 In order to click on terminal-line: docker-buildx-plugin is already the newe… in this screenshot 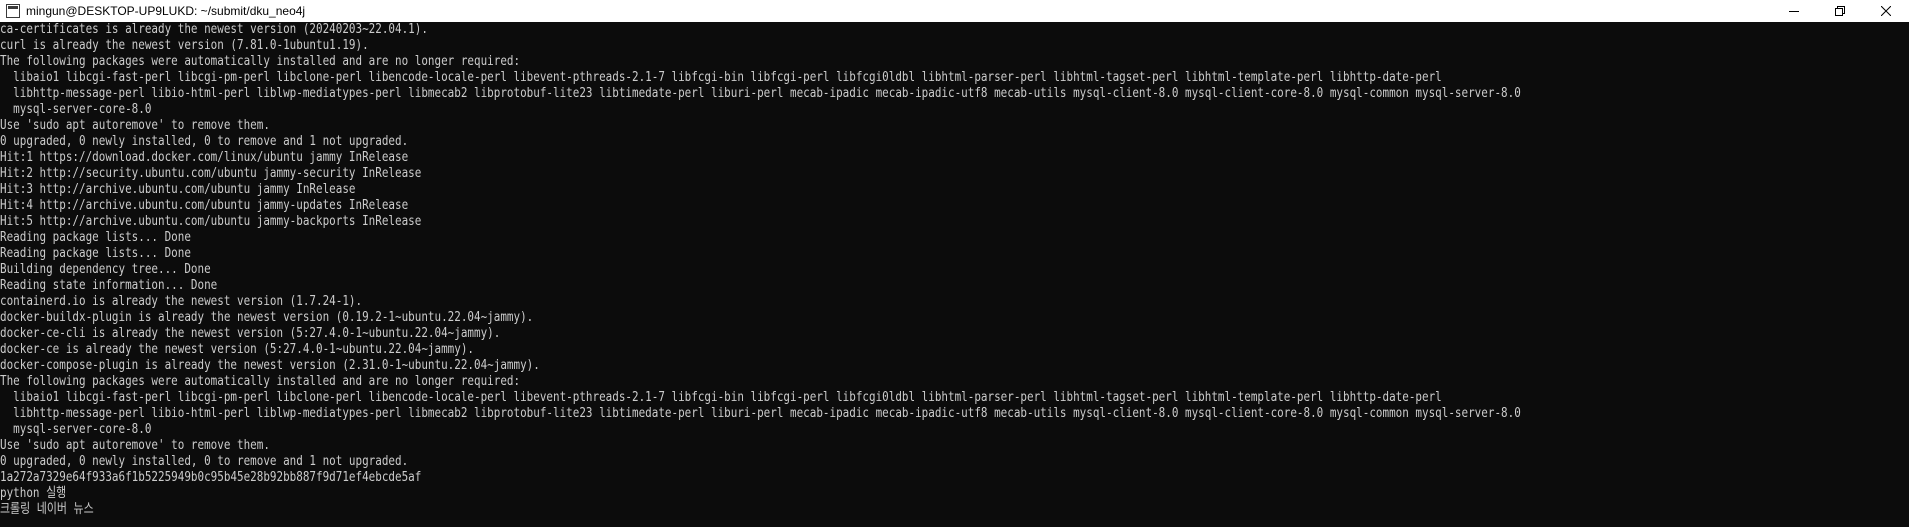, I will do `click(267, 317)`.